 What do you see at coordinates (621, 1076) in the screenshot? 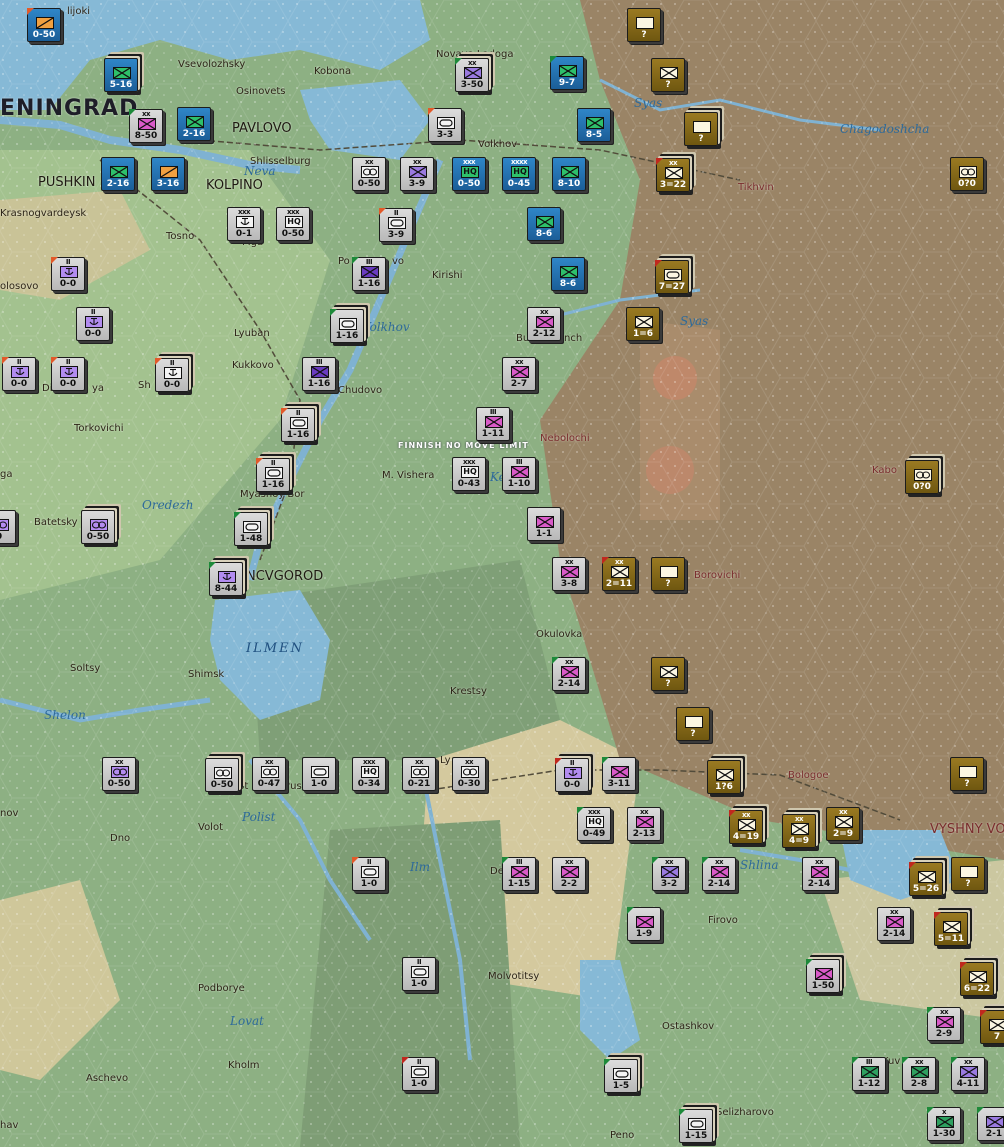
I see `unit-counter: 1-5` at bounding box center [621, 1076].